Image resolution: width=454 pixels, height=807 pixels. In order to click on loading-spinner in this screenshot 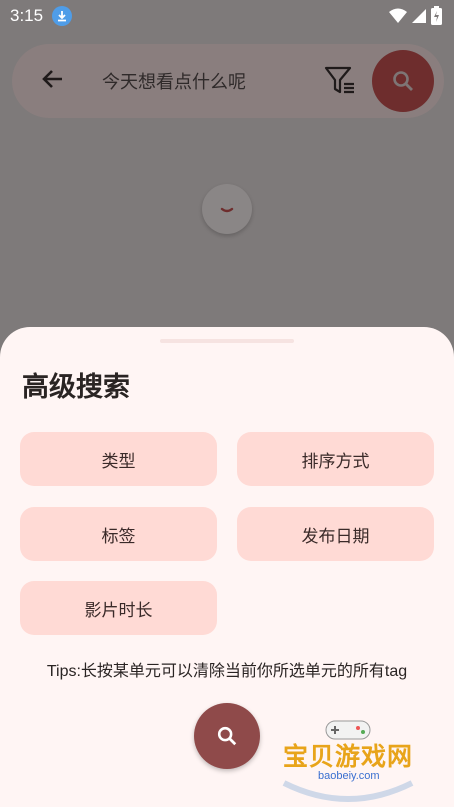, I will do `click(227, 209)`.